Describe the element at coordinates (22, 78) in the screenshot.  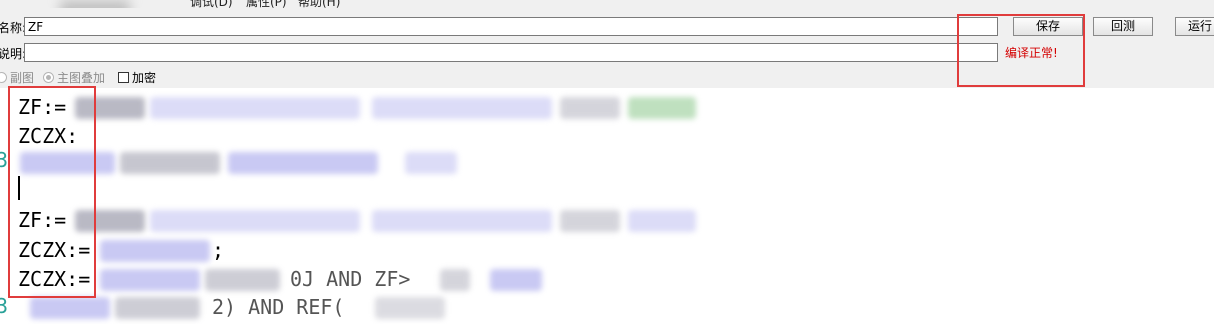
I see `sub-chart-label: 副图` at that location.